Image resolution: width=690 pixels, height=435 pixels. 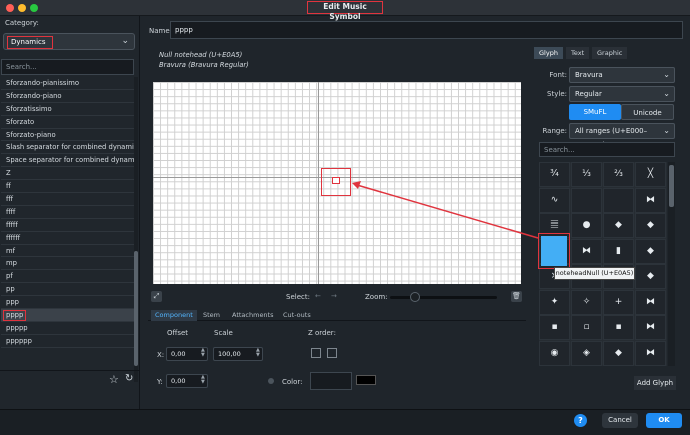 What do you see at coordinates (211, 315) in the screenshot?
I see `tab-stem: Stem` at bounding box center [211, 315].